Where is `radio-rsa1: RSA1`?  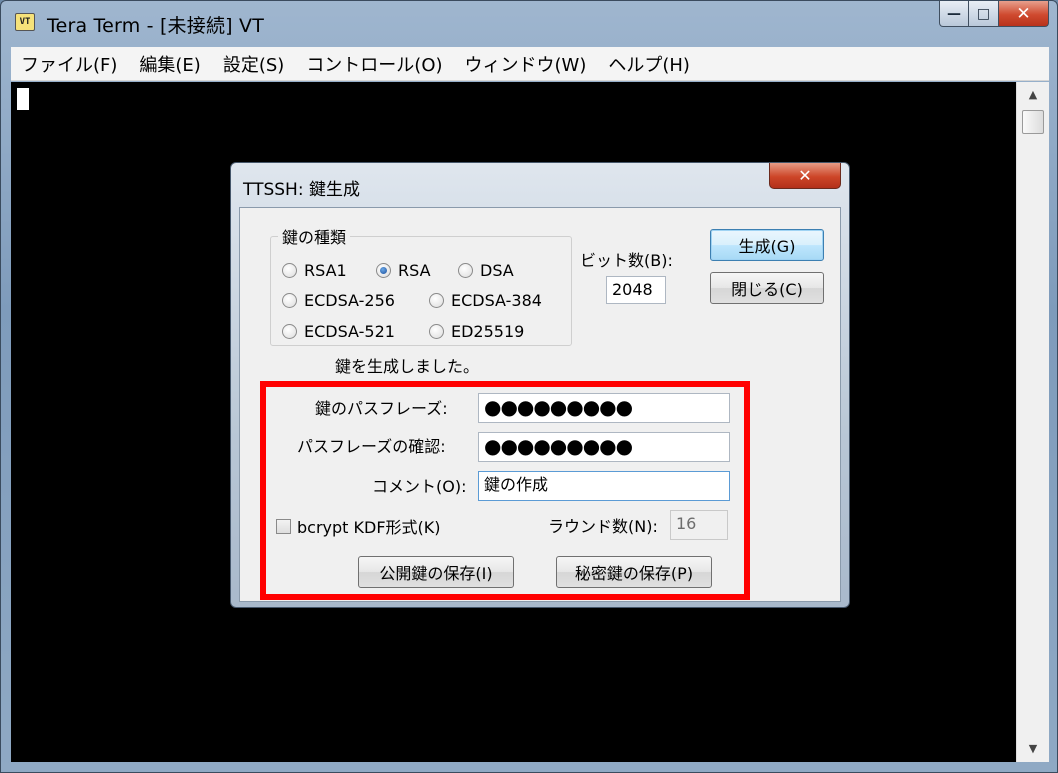
radio-rsa1: RSA1 is located at coordinates (314, 270).